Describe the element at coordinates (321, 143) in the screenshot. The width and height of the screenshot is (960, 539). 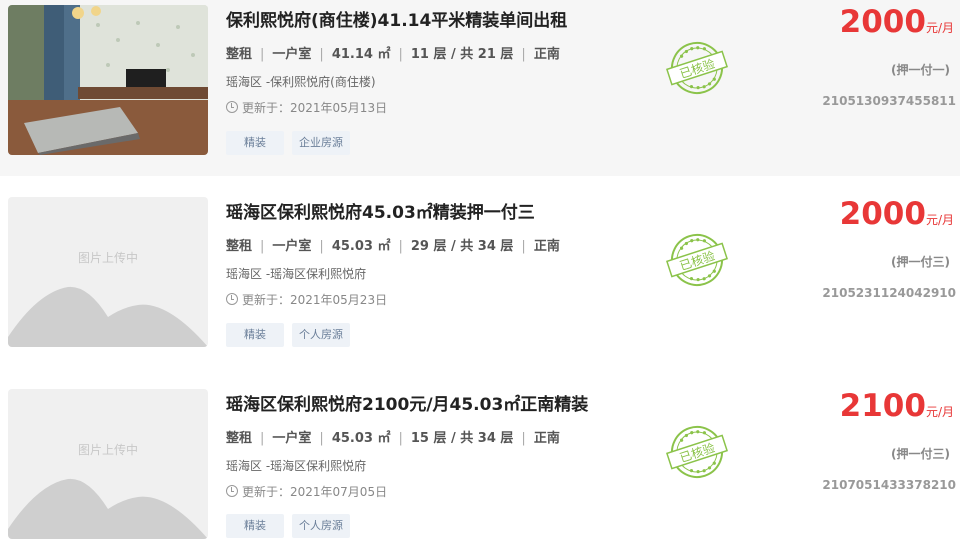
I see `tag-source: 企业房源` at that location.